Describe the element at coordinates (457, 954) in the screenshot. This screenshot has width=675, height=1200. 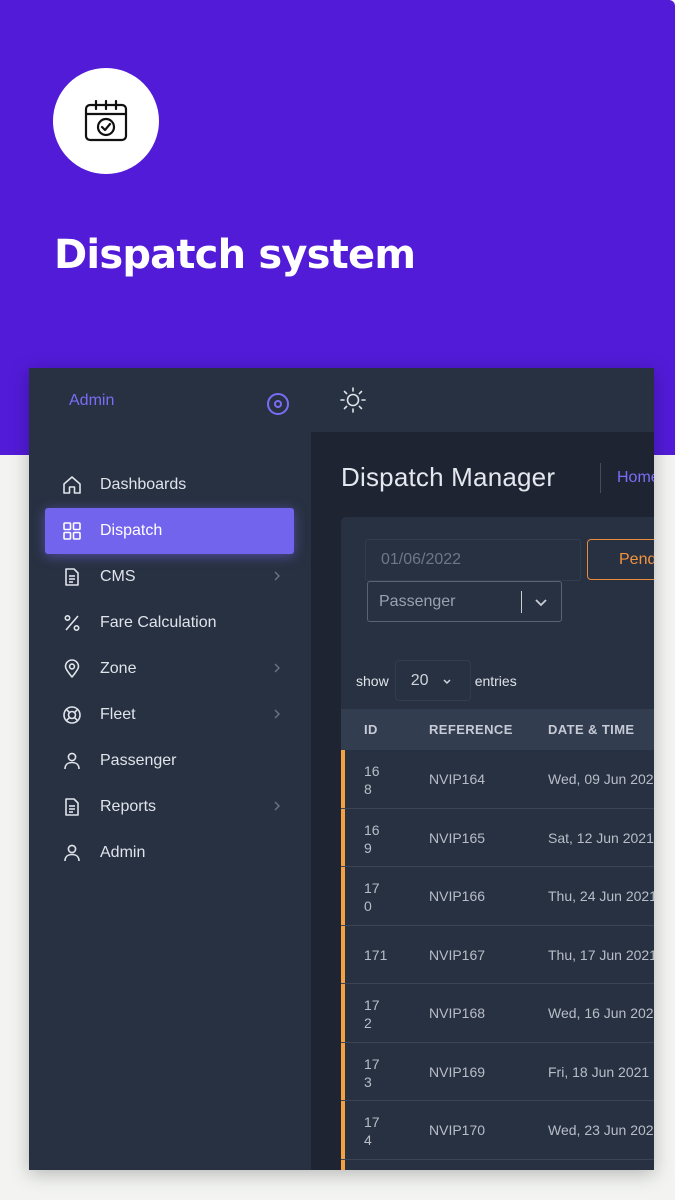
I see `cell-reference: NVIP167` at that location.